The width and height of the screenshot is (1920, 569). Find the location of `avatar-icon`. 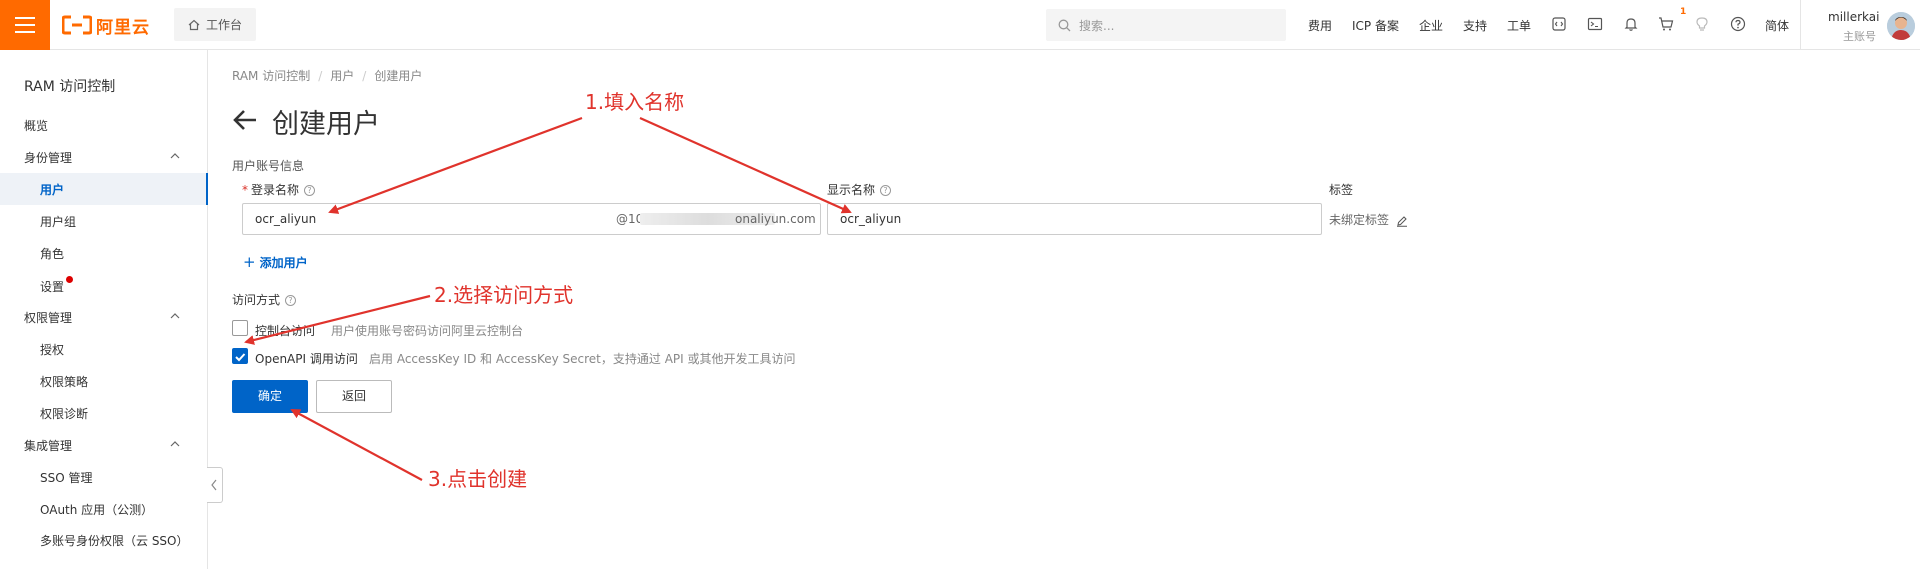

avatar-icon is located at coordinates (1901, 26).